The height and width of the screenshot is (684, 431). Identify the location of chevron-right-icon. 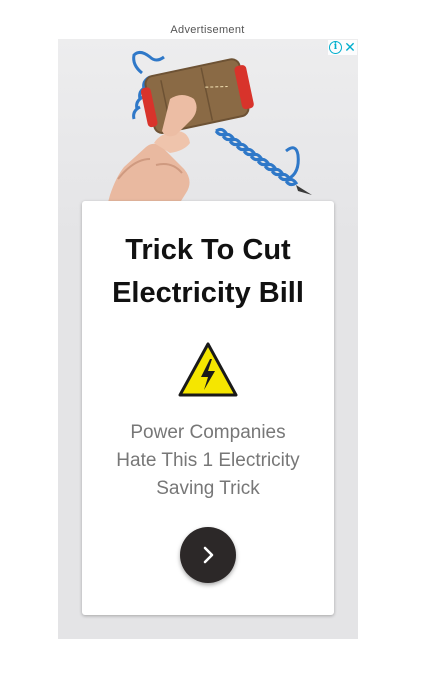
(208, 555).